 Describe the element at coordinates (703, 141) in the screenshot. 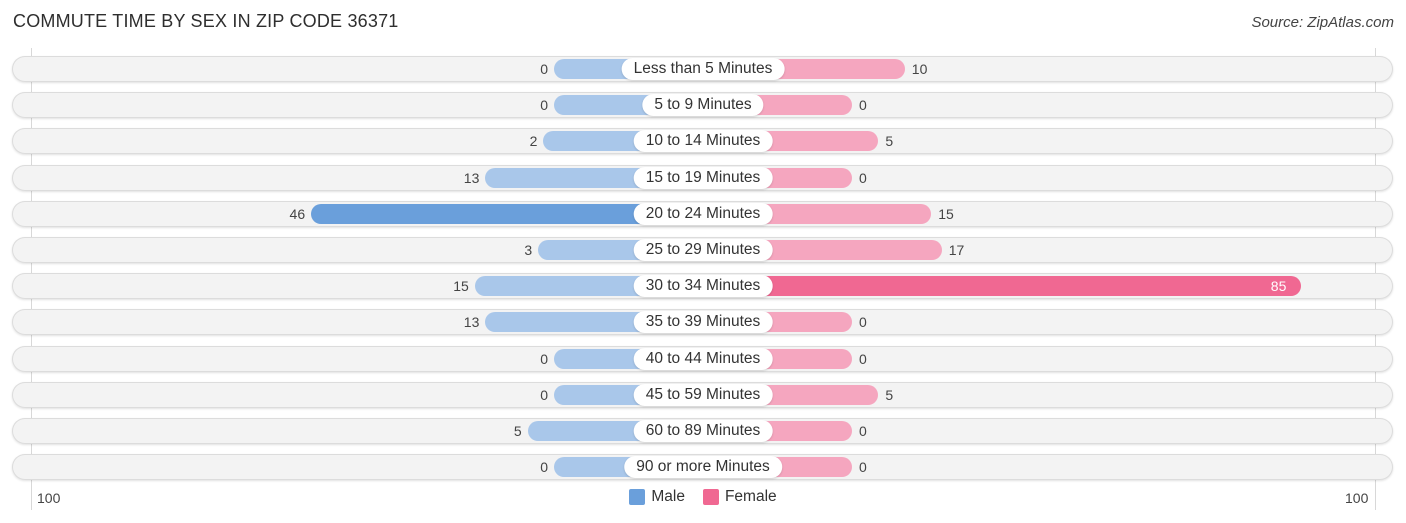

I see `category-label: 10 to 14 Minutes` at that location.